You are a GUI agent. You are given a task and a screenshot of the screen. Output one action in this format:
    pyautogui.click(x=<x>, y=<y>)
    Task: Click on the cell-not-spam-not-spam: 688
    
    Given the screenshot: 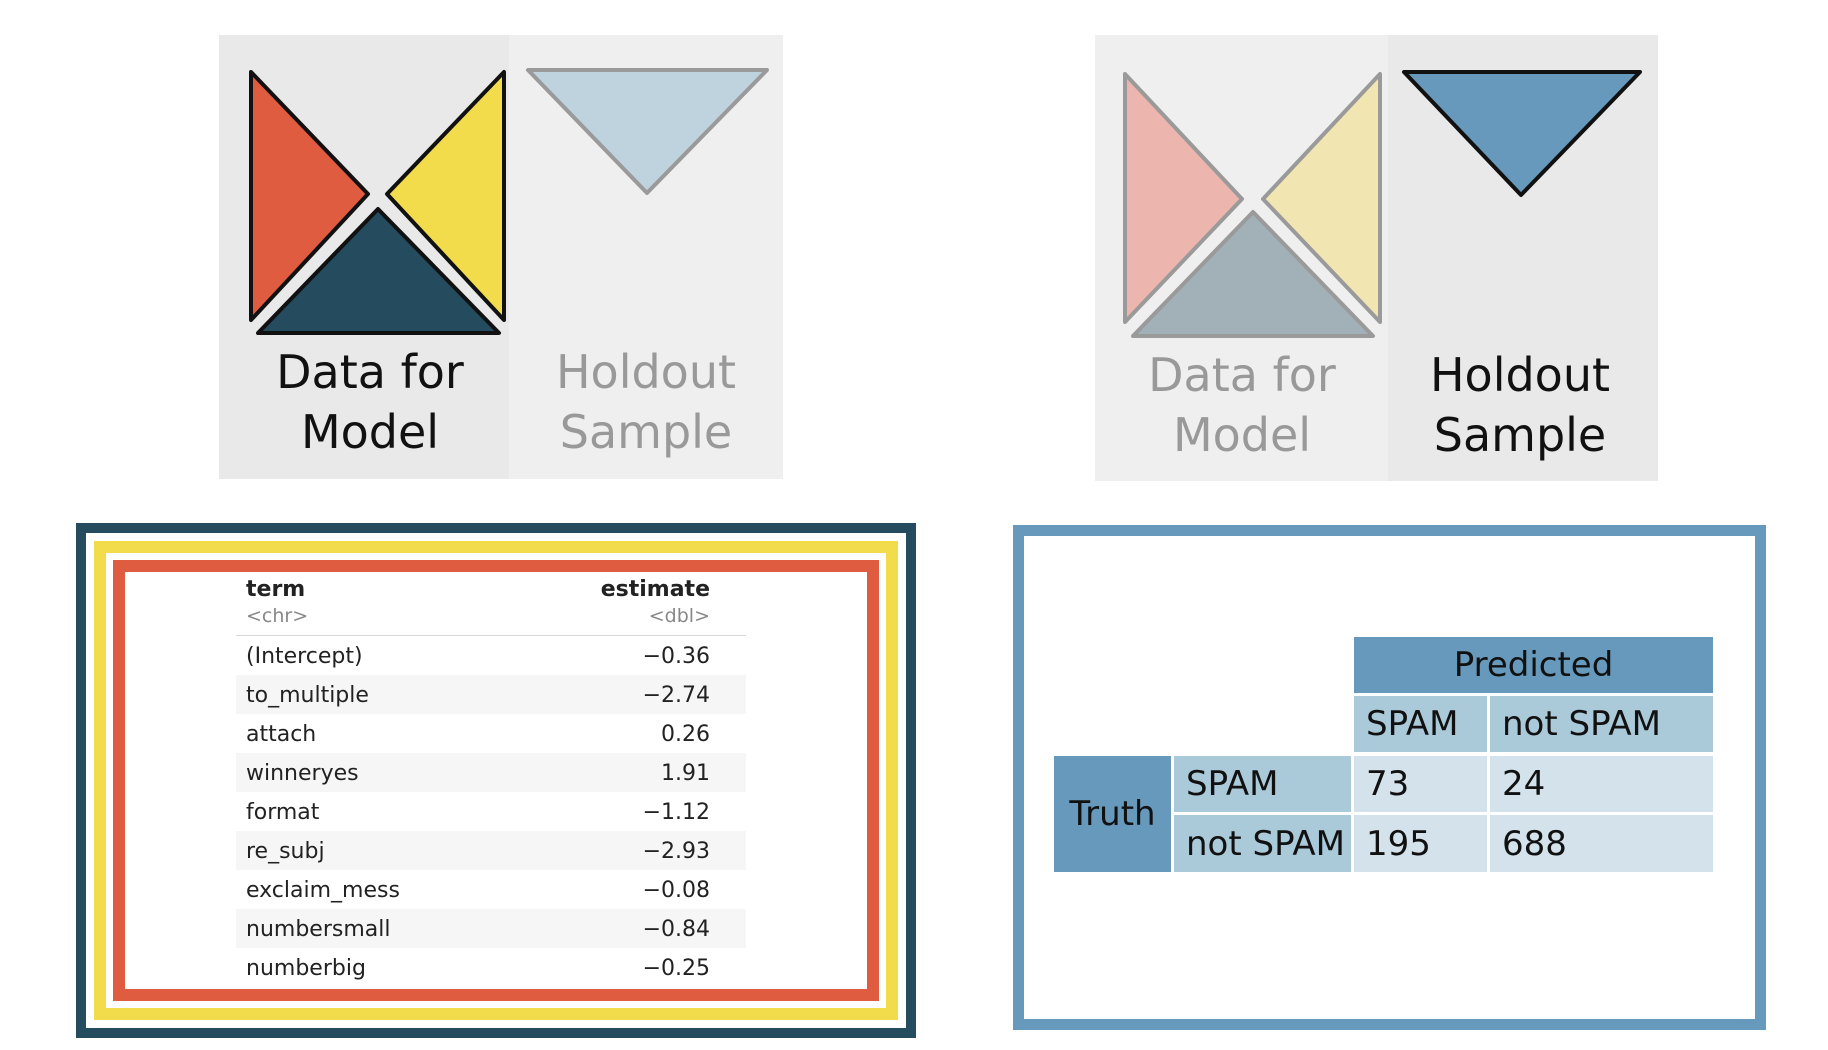 What is the action you would take?
    pyautogui.click(x=1601, y=843)
    